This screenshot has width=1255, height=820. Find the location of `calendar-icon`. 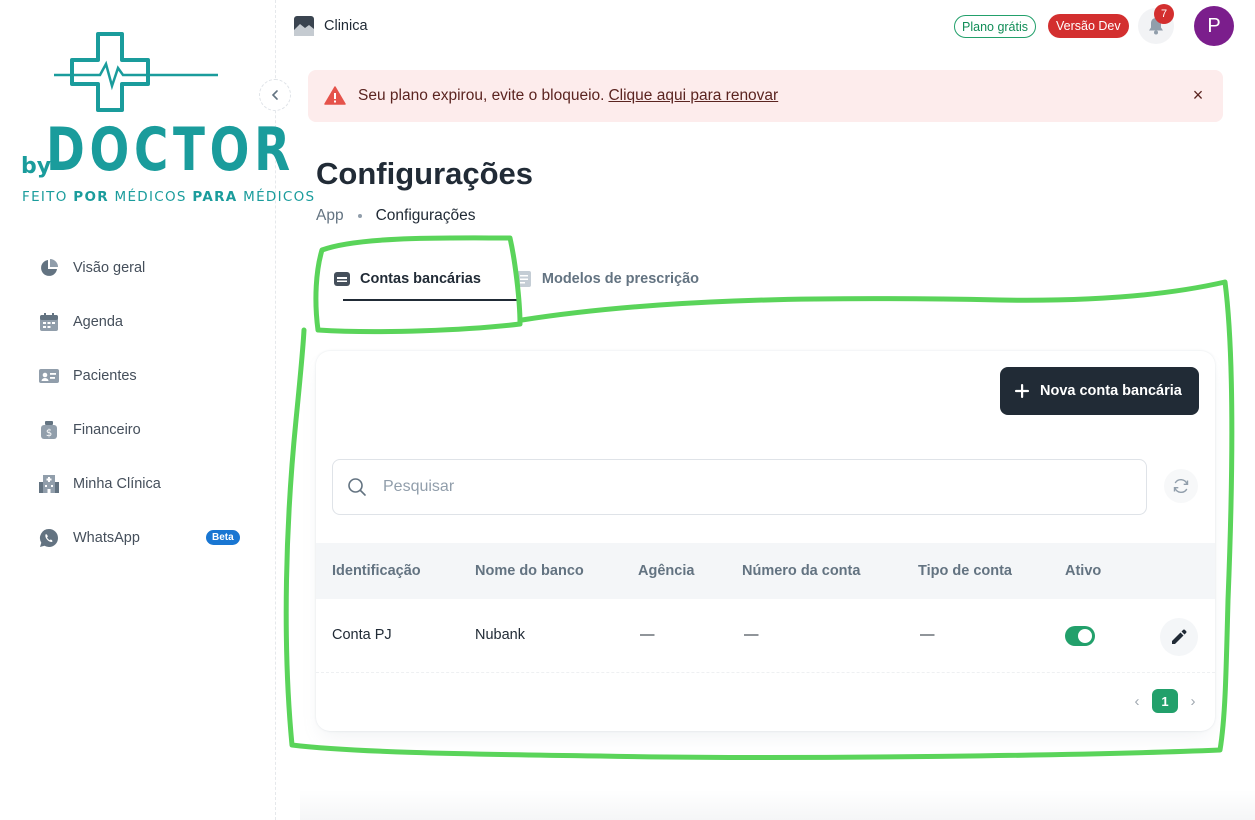

calendar-icon is located at coordinates (49, 322).